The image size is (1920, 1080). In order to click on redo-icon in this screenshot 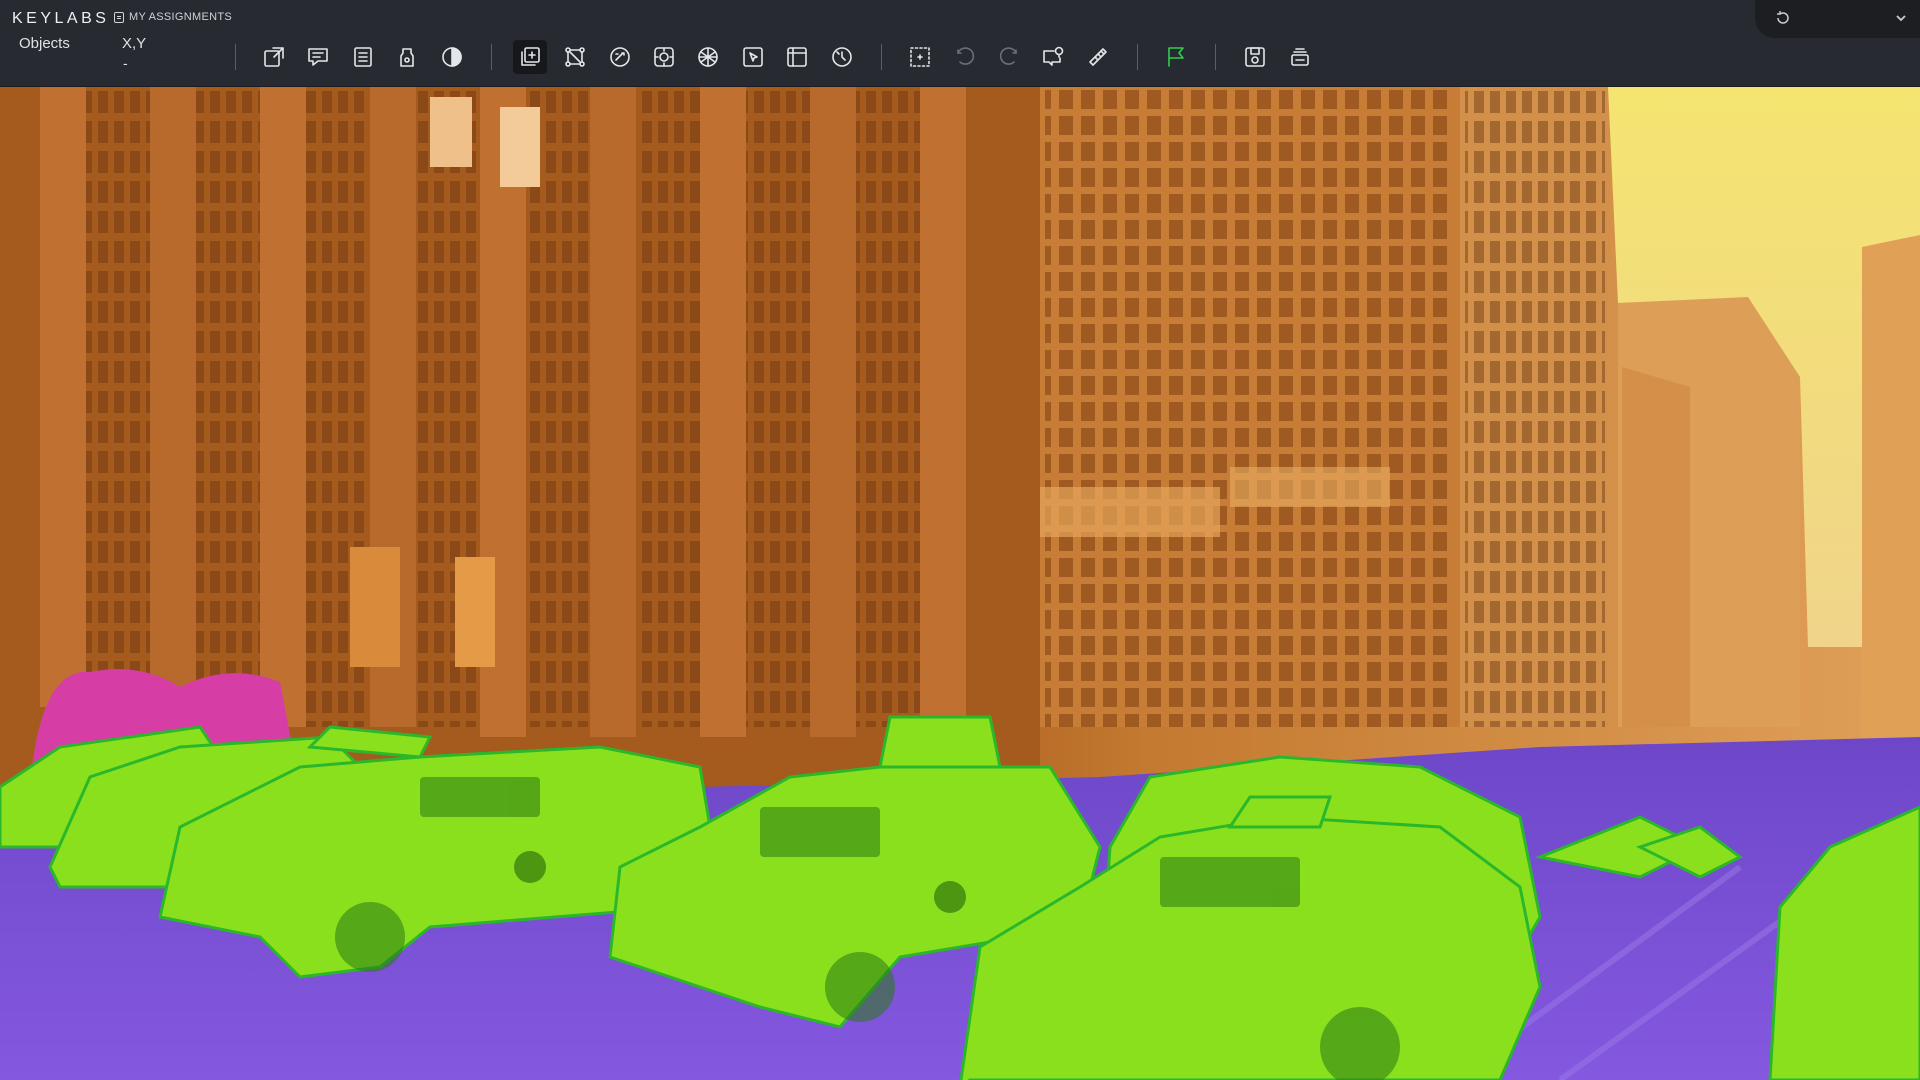, I will do `click(1008, 56)`.